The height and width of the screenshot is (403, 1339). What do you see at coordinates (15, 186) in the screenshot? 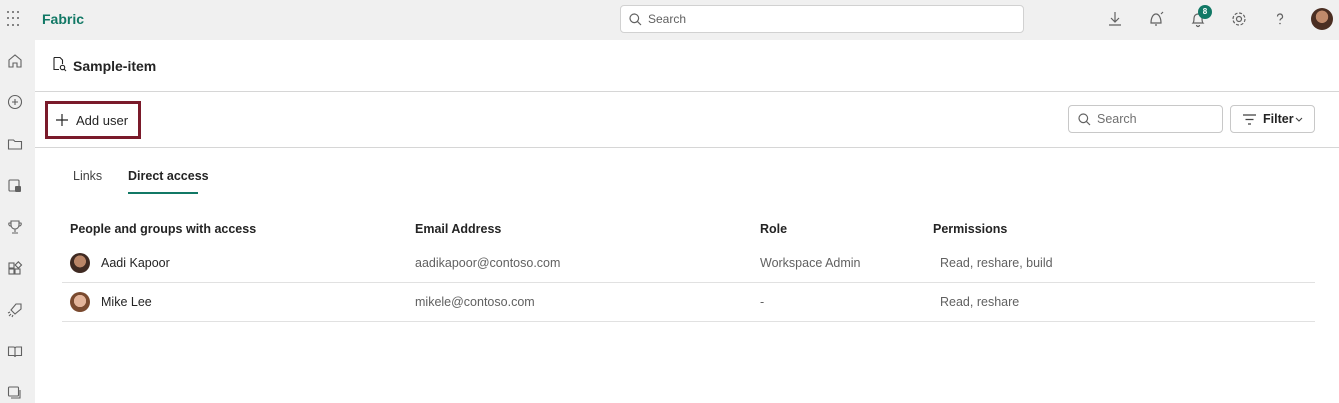
I see `onelake-icon` at bounding box center [15, 186].